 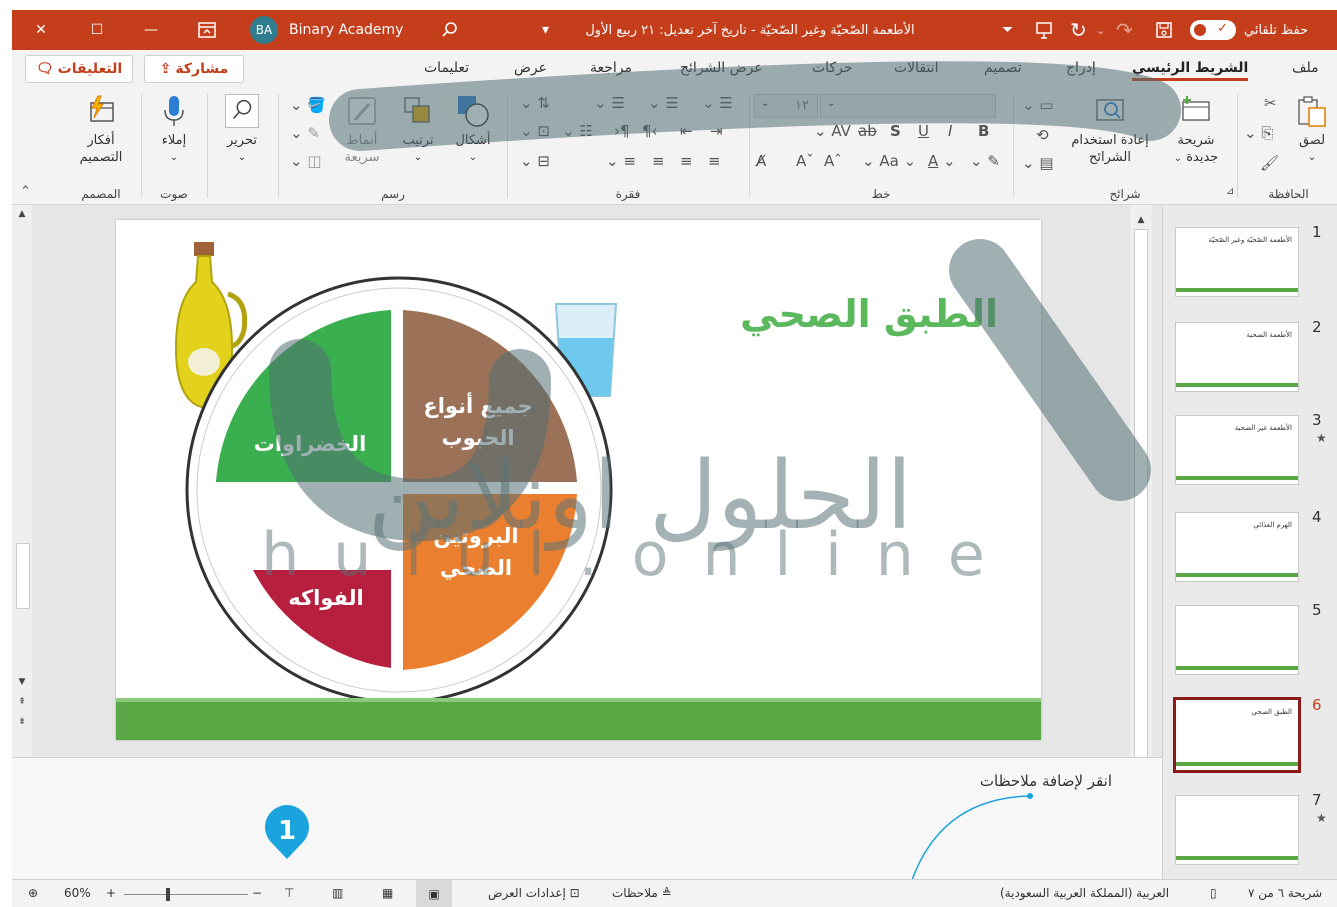 I want to click on scroll-thumb, so click(x=1141, y=533).